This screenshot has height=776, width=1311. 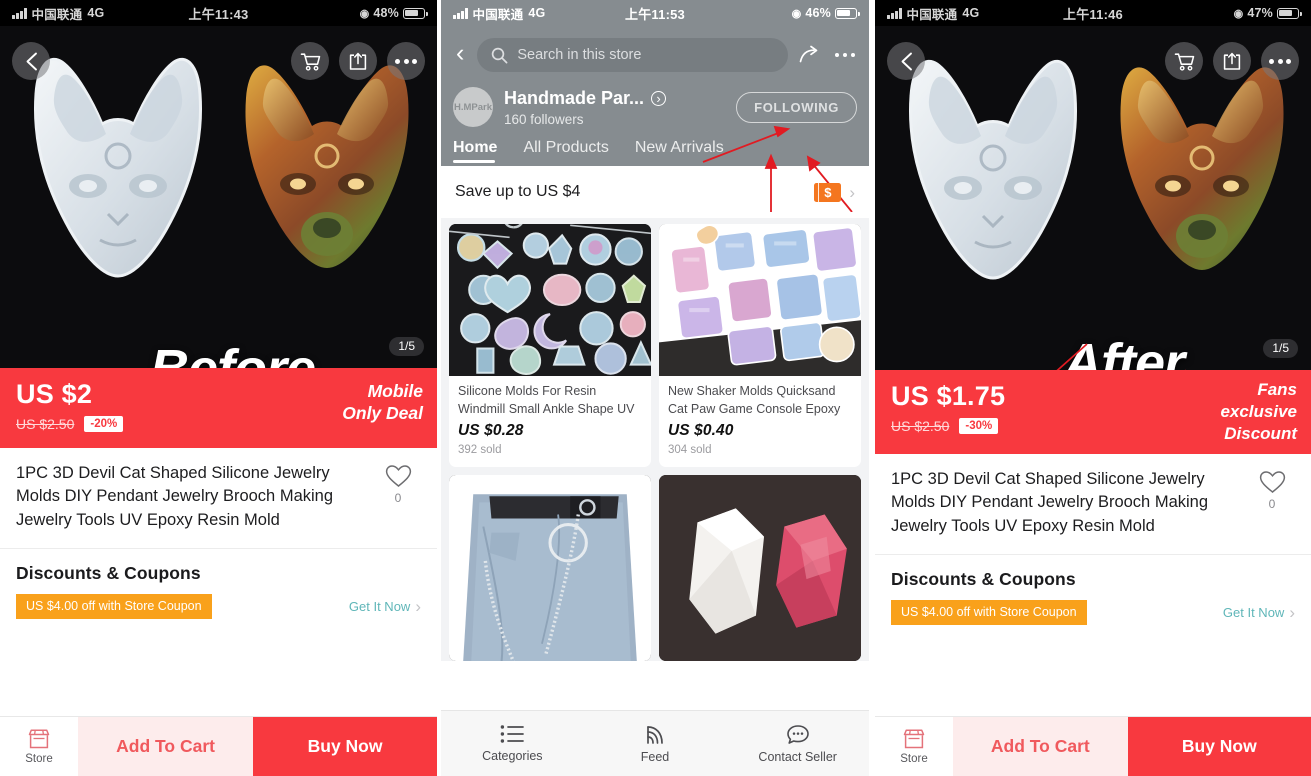 I want to click on gallery-page-indicator: 1/5, so click(x=406, y=346).